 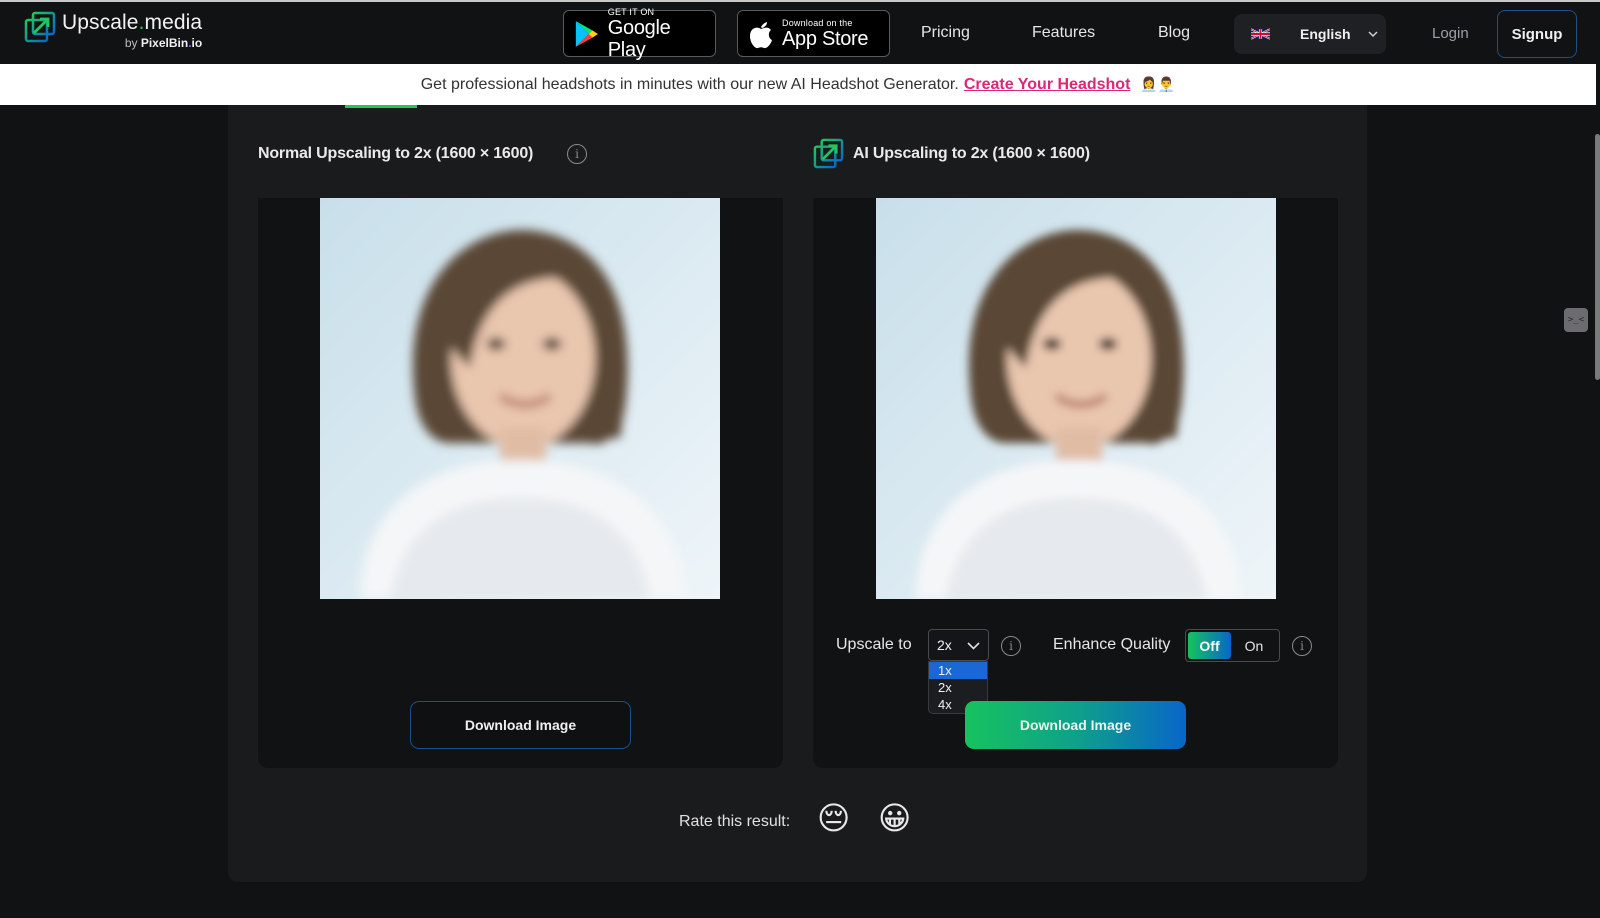 I want to click on google-play-icon, so click(x=586, y=33).